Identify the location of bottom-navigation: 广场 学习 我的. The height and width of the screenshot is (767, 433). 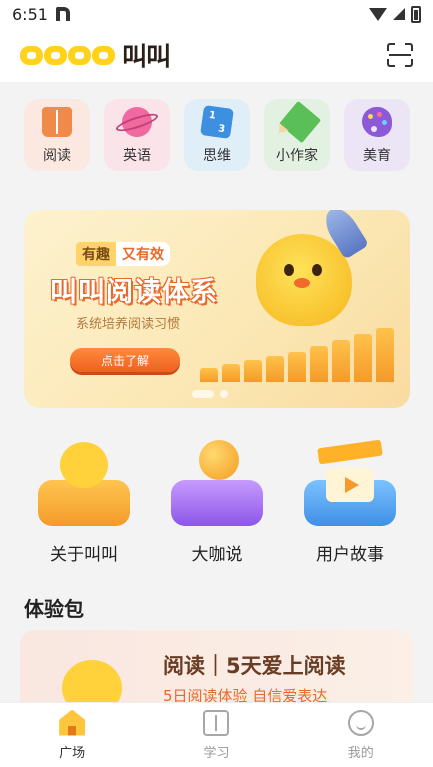
(216, 734).